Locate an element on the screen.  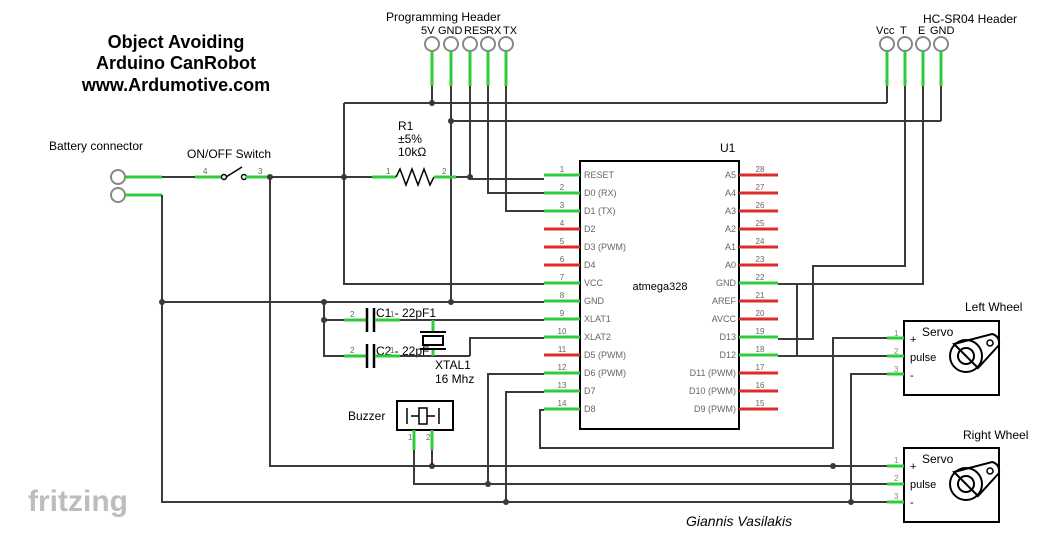
resistor-pin-2: 2 is located at coordinates (444, 171).